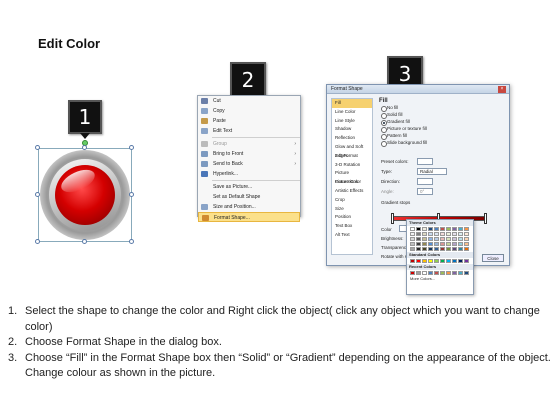 Image resolution: width=560 pixels, height=420 pixels. Describe the element at coordinates (249, 131) in the screenshot. I see `menu-item-edit-text: Edit Text` at that location.